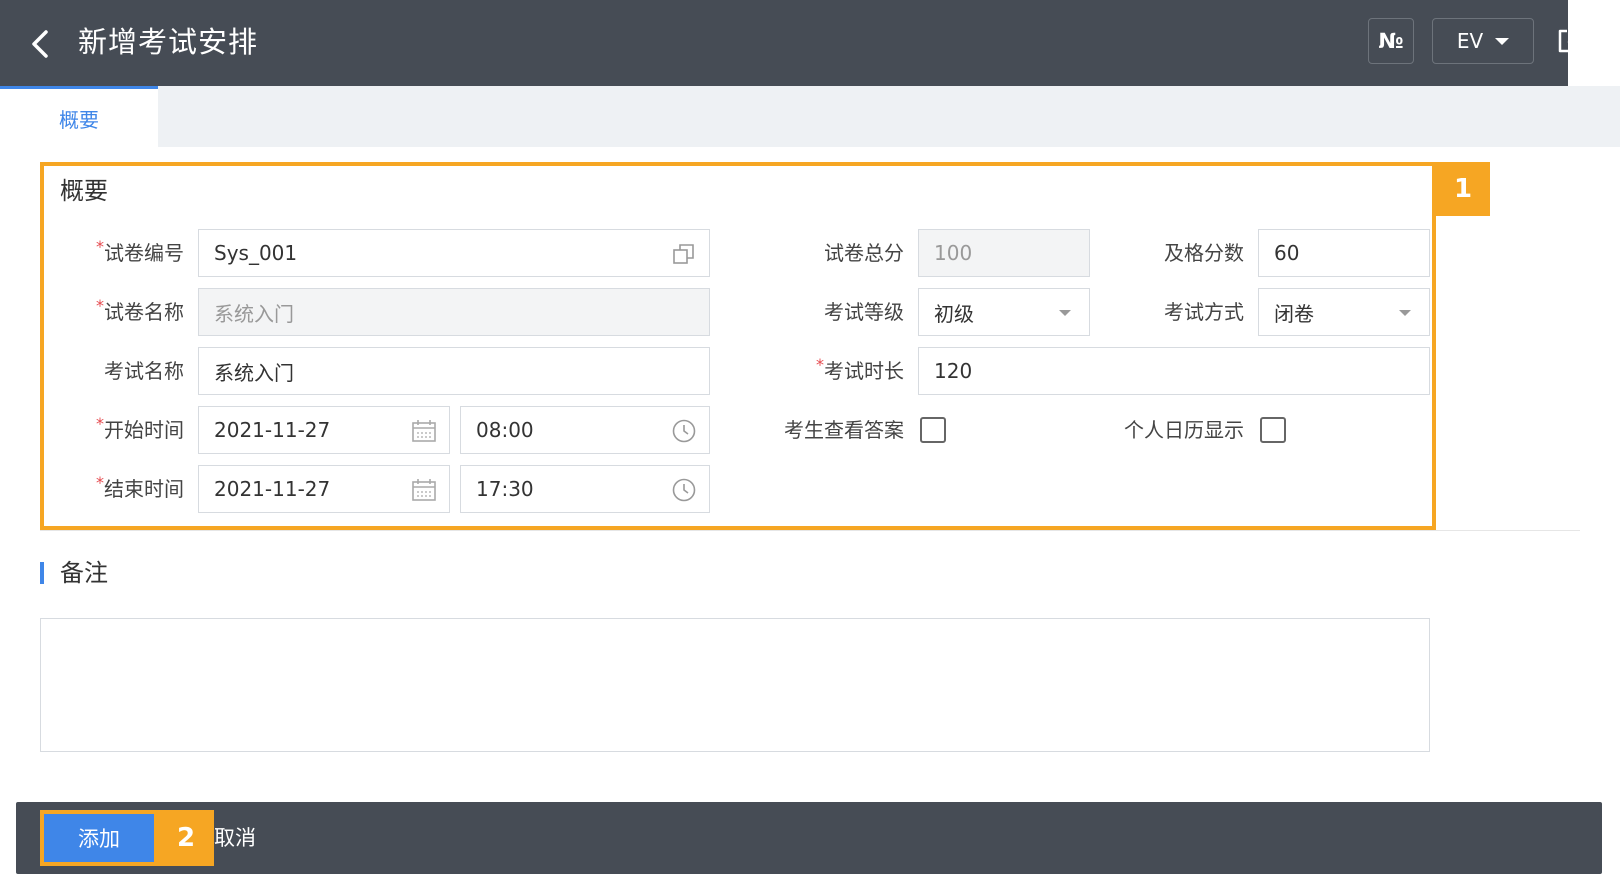 This screenshot has width=1620, height=892. Describe the element at coordinates (454, 312) in the screenshot. I see `paper-name-input: 系统入门` at that location.